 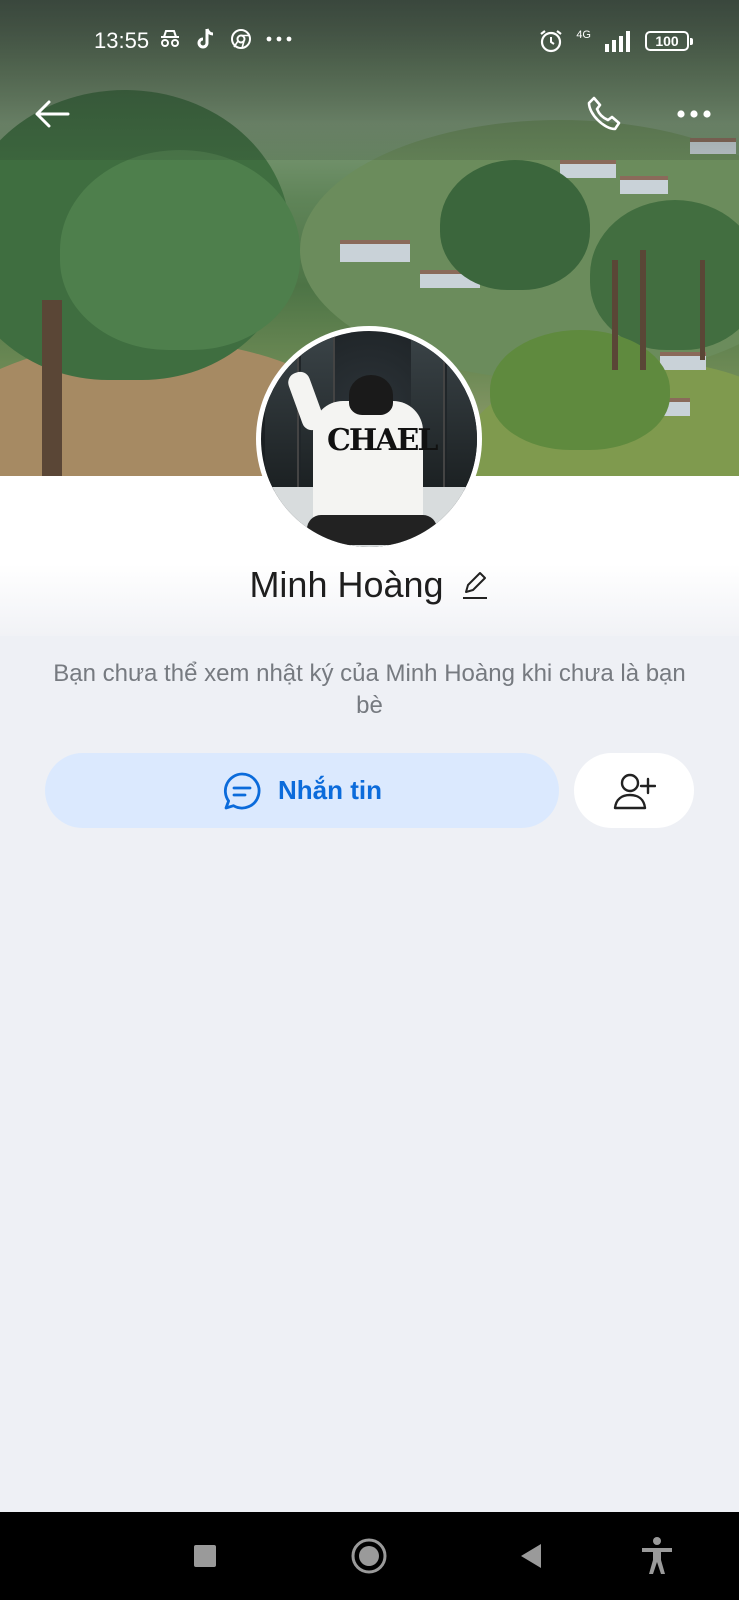 I want to click on back-button, so click(x=52, y=114).